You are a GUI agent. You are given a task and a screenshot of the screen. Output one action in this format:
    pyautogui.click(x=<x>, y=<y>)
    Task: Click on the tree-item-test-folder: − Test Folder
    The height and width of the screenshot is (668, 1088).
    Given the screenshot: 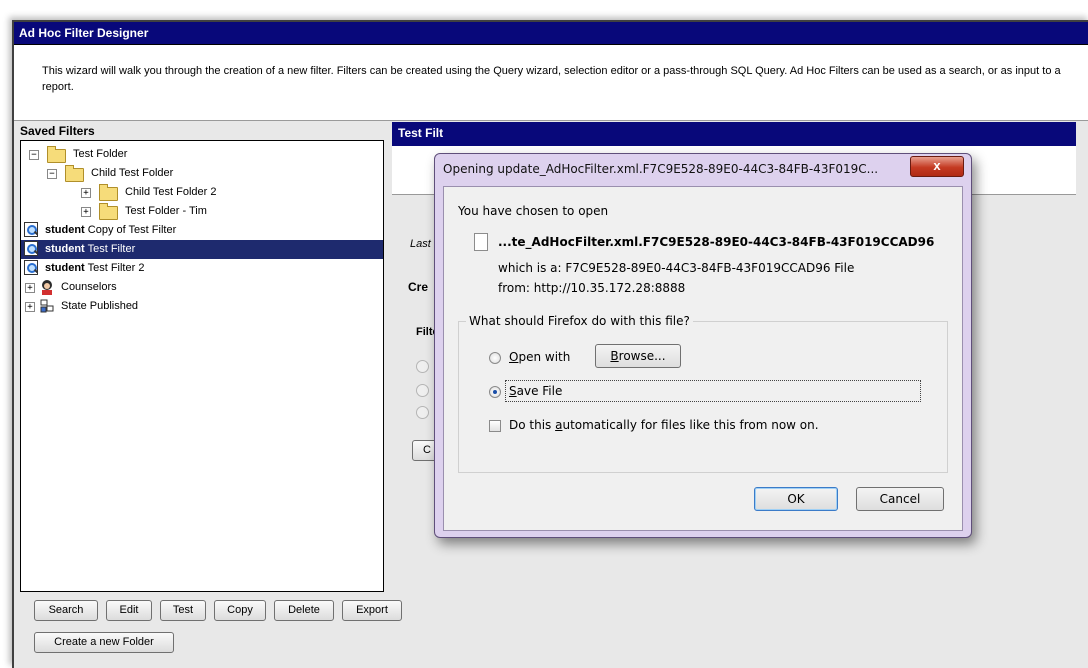 What is the action you would take?
    pyautogui.click(x=202, y=154)
    